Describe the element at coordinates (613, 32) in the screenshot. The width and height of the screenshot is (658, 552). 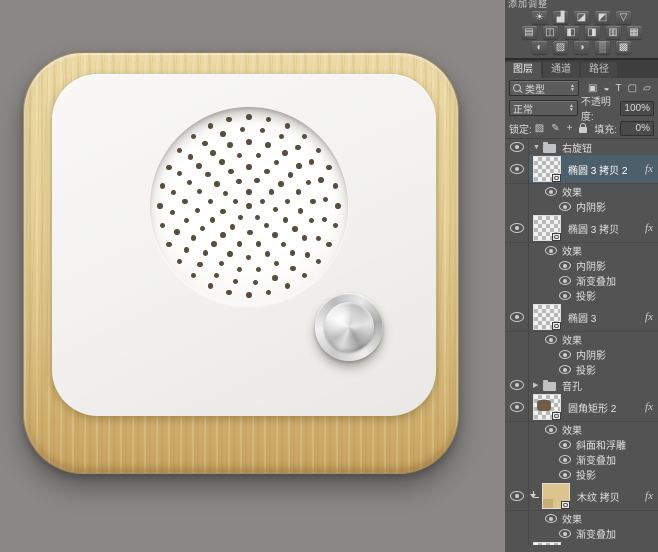
I see `channel-mixer-icon: ▥` at that location.